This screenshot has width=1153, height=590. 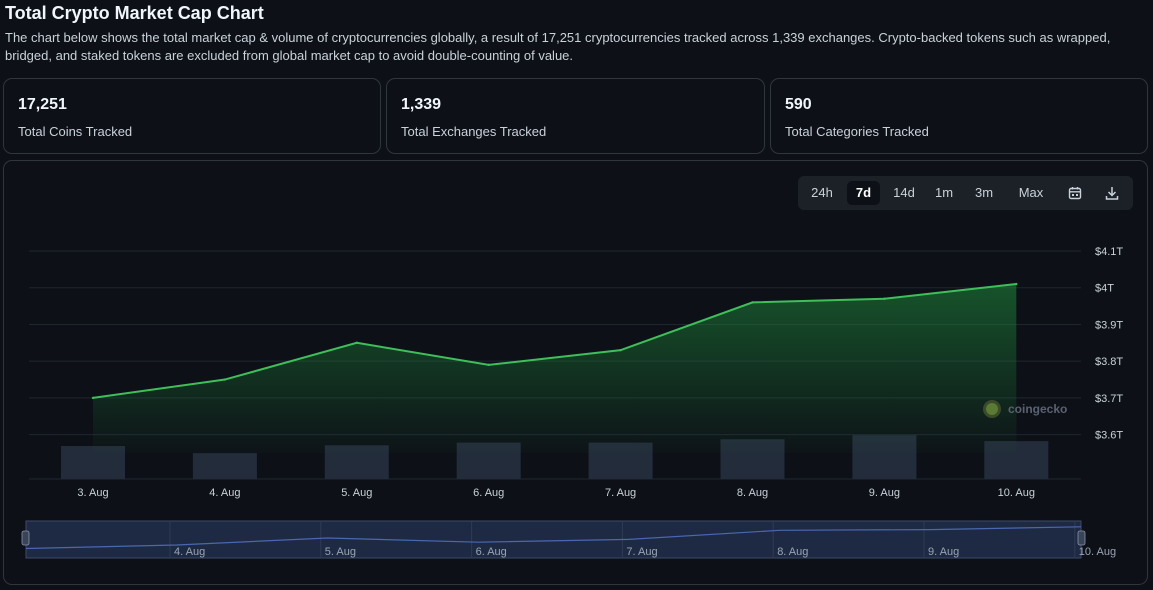 I want to click on x-tick-label: 10. Aug, so click(x=1016, y=493).